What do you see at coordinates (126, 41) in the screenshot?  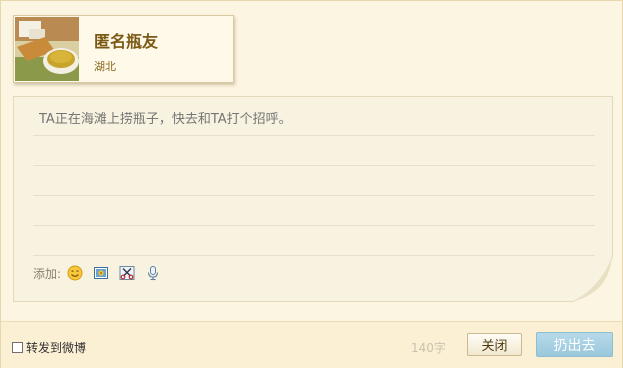 I see `profile-name: 匿名瓶友` at bounding box center [126, 41].